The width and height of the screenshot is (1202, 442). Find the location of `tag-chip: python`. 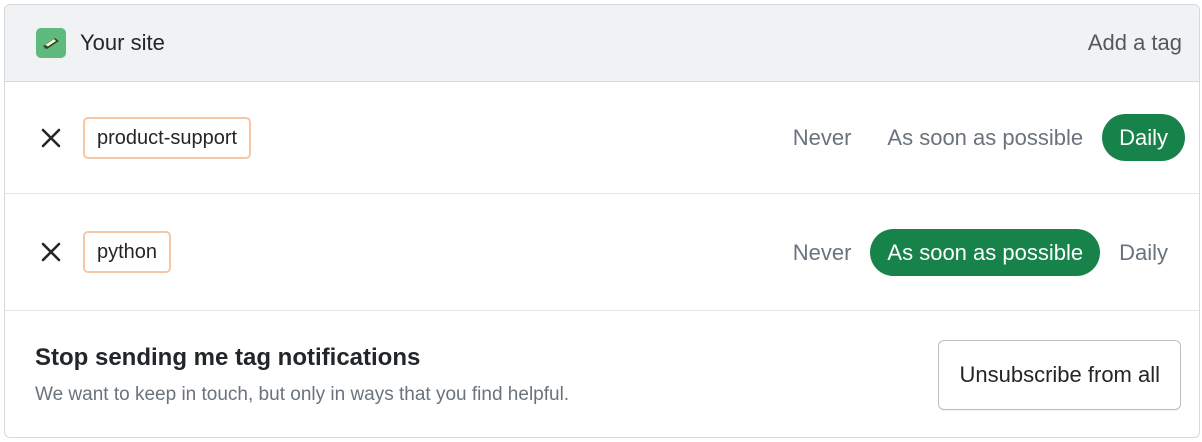

tag-chip: python is located at coordinates (127, 252).